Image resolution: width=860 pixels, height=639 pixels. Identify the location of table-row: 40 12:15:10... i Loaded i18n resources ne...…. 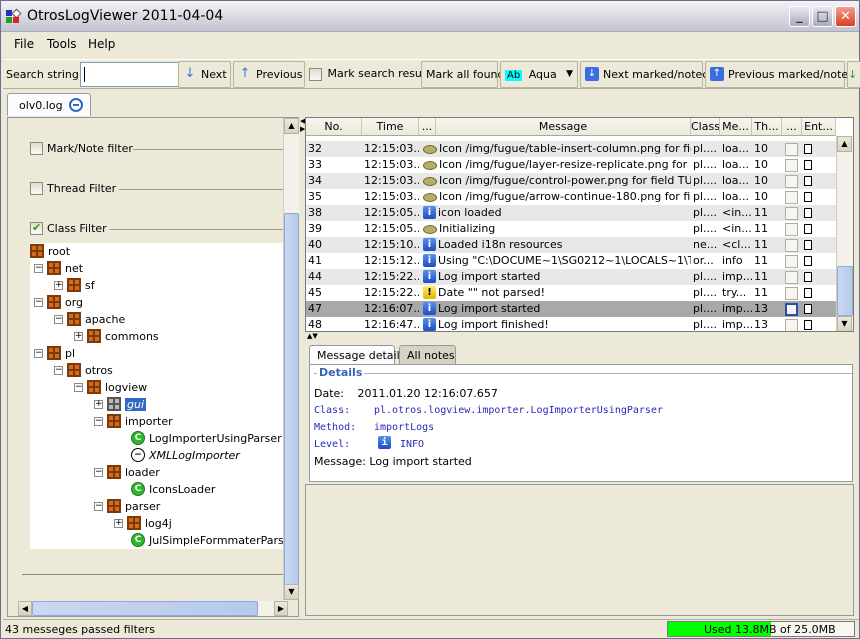
(571, 245).